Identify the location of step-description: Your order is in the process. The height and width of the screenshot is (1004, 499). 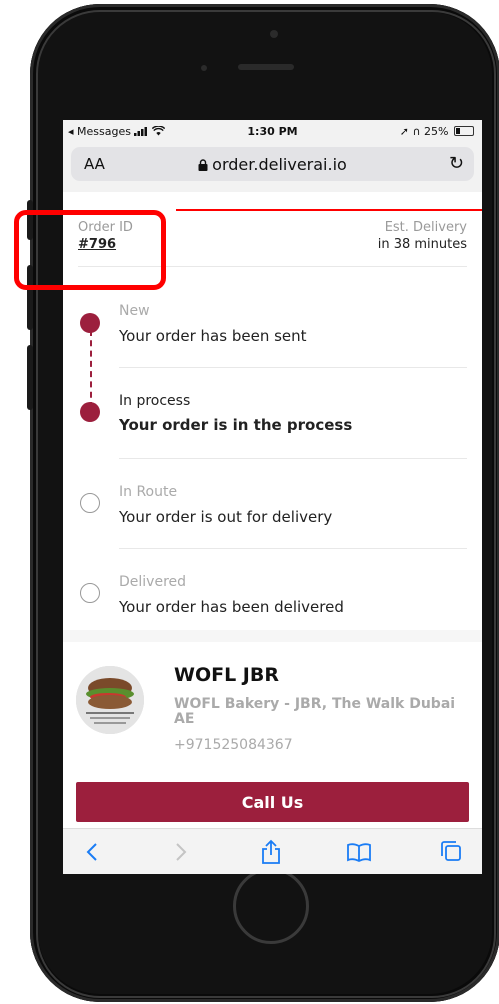
(236, 425).